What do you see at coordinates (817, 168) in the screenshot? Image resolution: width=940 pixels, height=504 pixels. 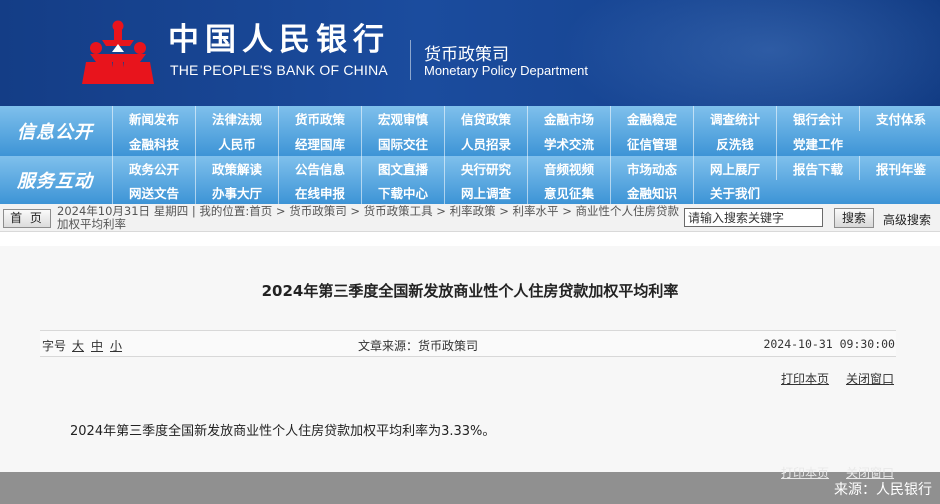 I see `nav-item-report-download: 报告下载` at bounding box center [817, 168].